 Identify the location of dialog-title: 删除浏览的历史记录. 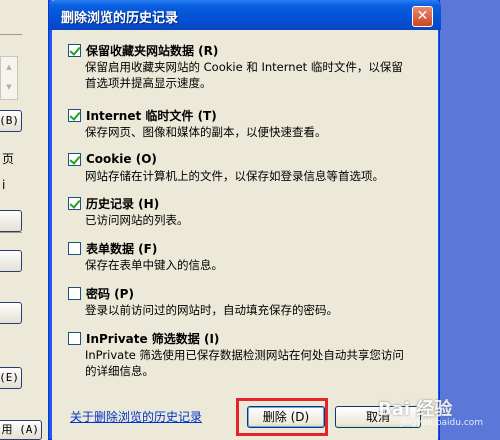
(120, 18).